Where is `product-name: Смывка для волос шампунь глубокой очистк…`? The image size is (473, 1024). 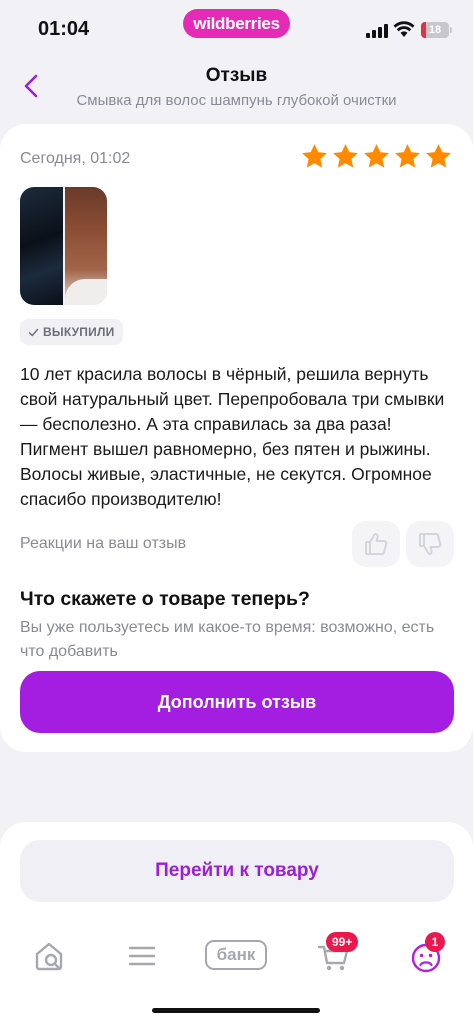 product-name: Смывка для волос шампунь глубокой очистк… is located at coordinates (236, 100).